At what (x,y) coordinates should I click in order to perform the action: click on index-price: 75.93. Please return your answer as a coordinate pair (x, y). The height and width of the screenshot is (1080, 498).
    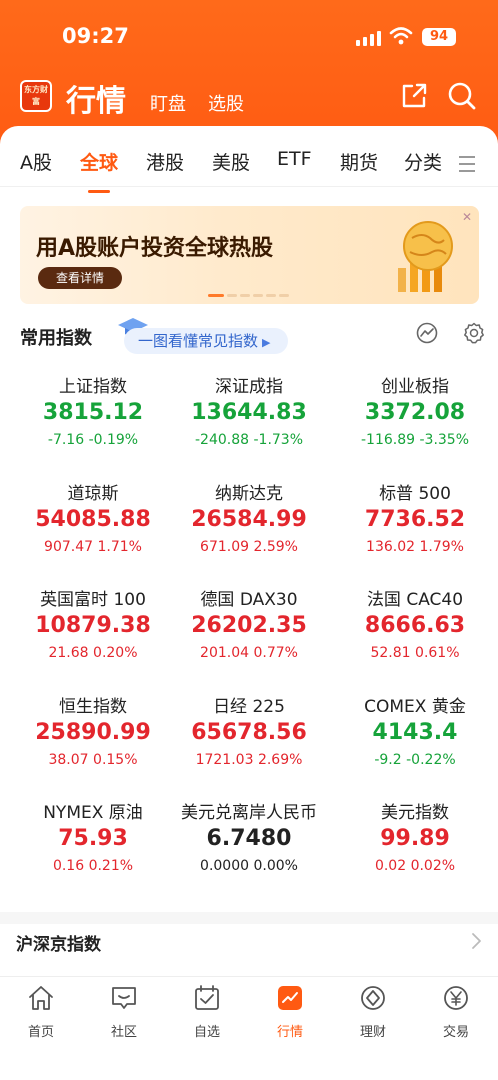
    Looking at the image, I should click on (93, 838).